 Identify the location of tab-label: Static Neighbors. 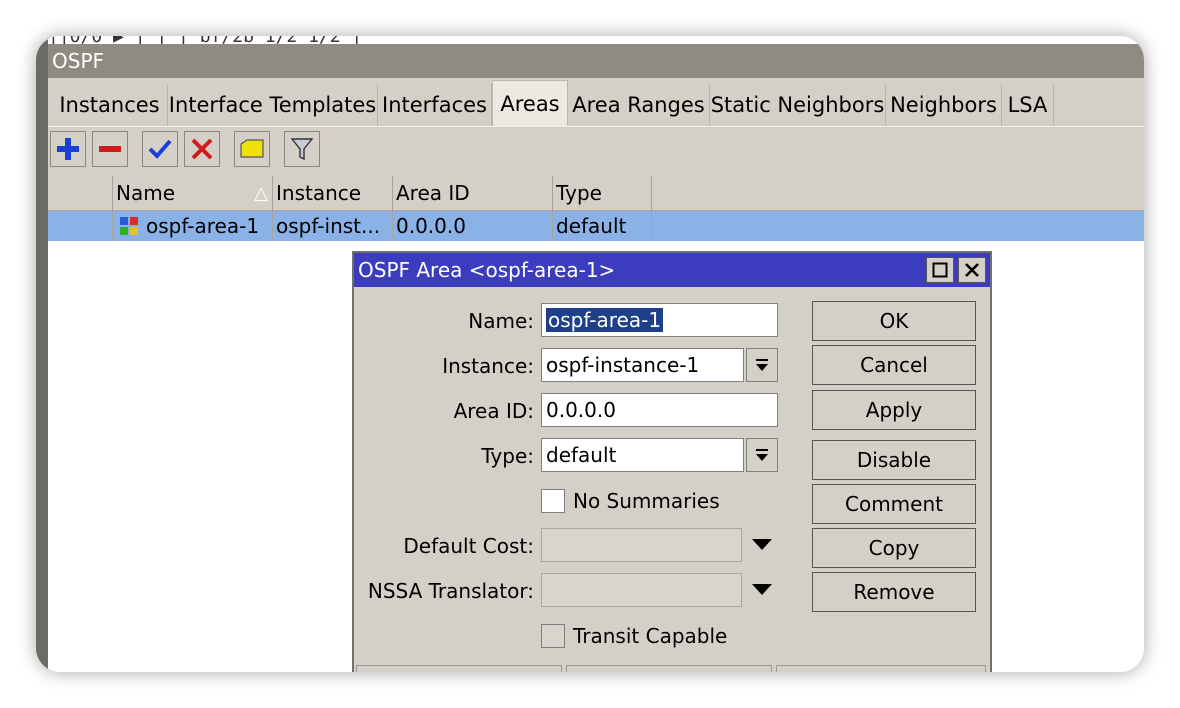
(797, 105).